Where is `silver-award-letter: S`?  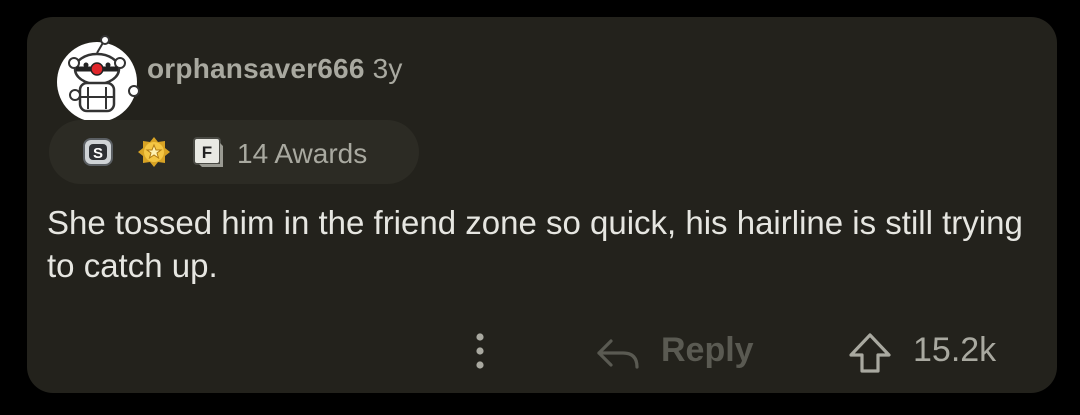 silver-award-letter: S is located at coordinates (98, 153).